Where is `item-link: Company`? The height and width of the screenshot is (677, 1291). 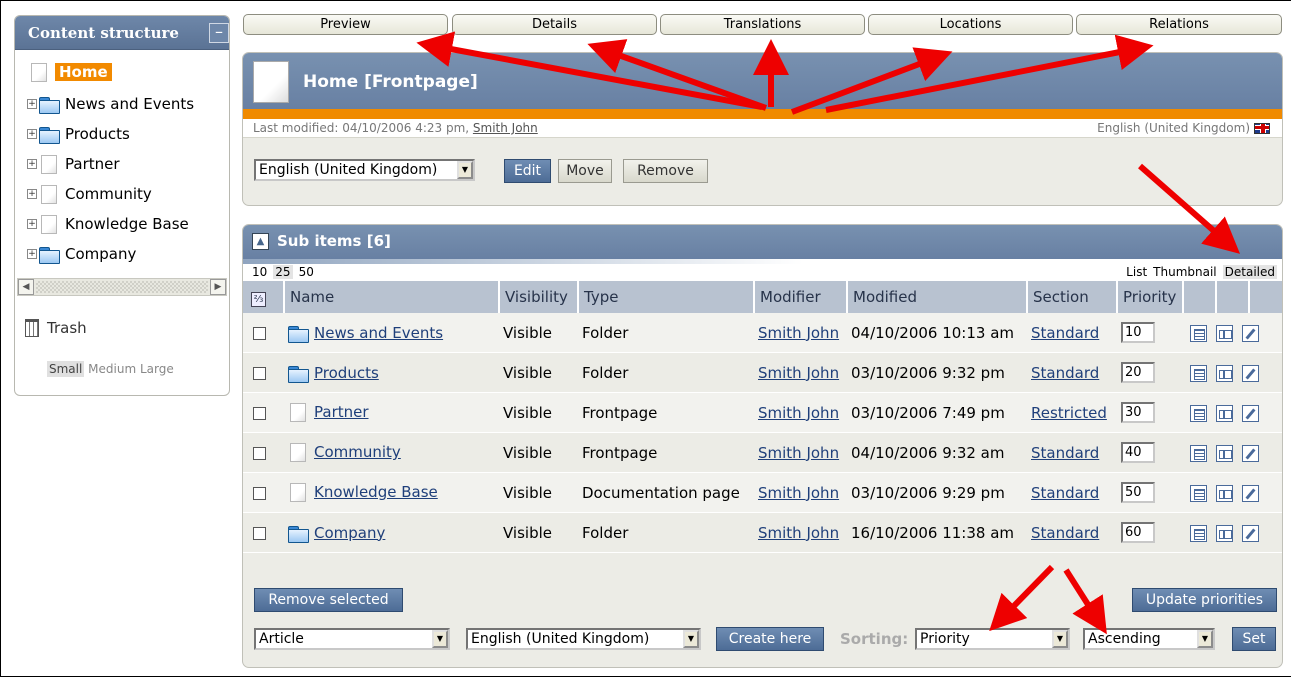 item-link: Company is located at coordinates (349, 533).